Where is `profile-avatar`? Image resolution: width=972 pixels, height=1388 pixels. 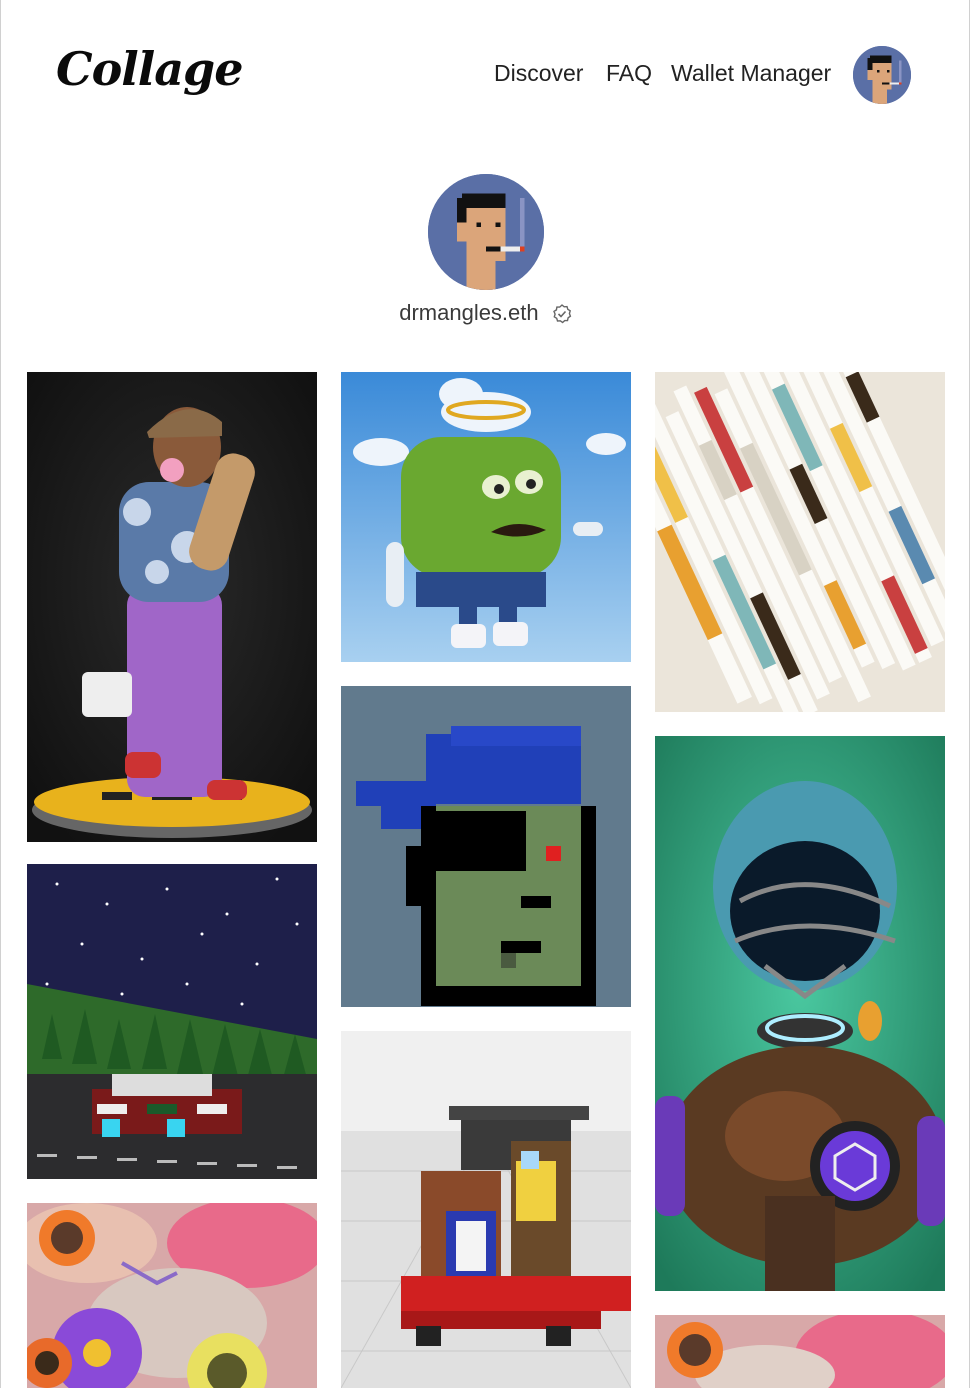
profile-avatar is located at coordinates (486, 232).